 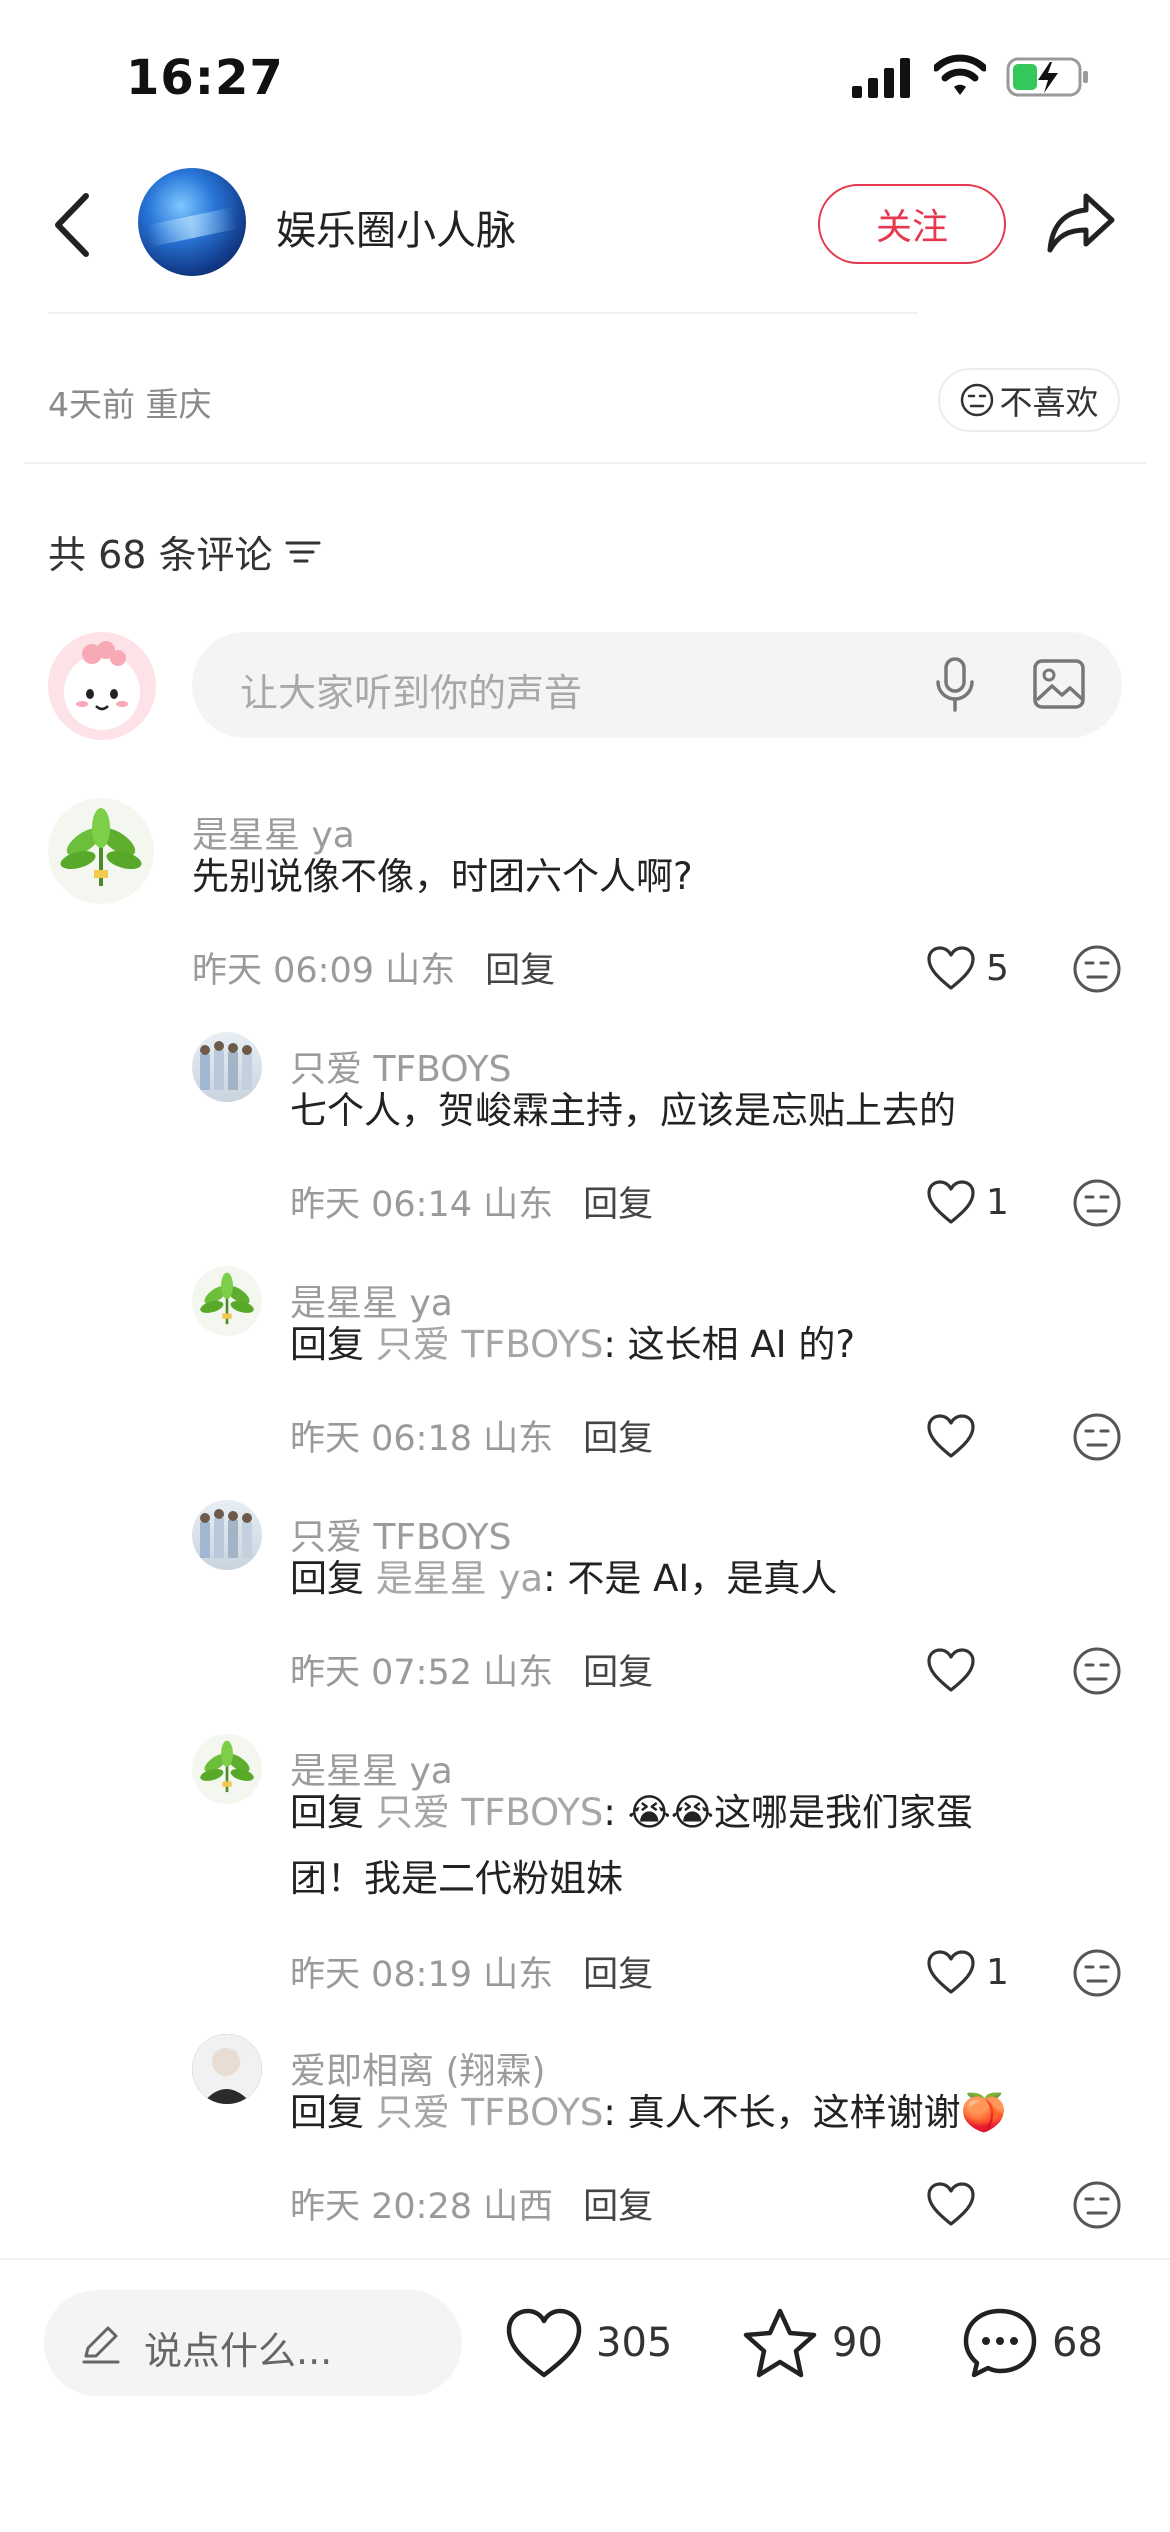 What do you see at coordinates (1081, 222) in the screenshot?
I see `share-icon` at bounding box center [1081, 222].